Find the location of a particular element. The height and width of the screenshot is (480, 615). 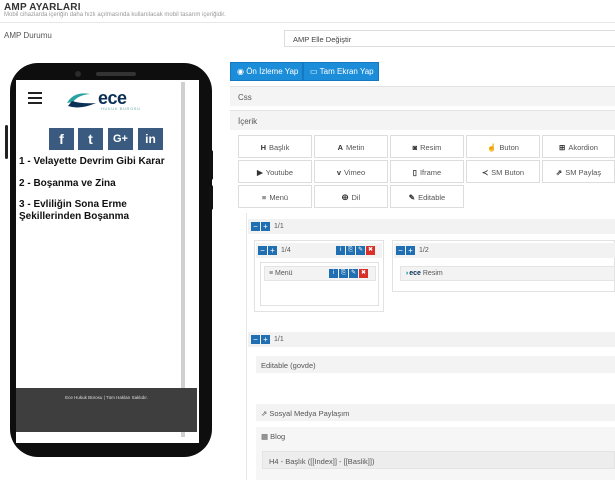

monitor-icon: ▭ is located at coordinates (315, 71).